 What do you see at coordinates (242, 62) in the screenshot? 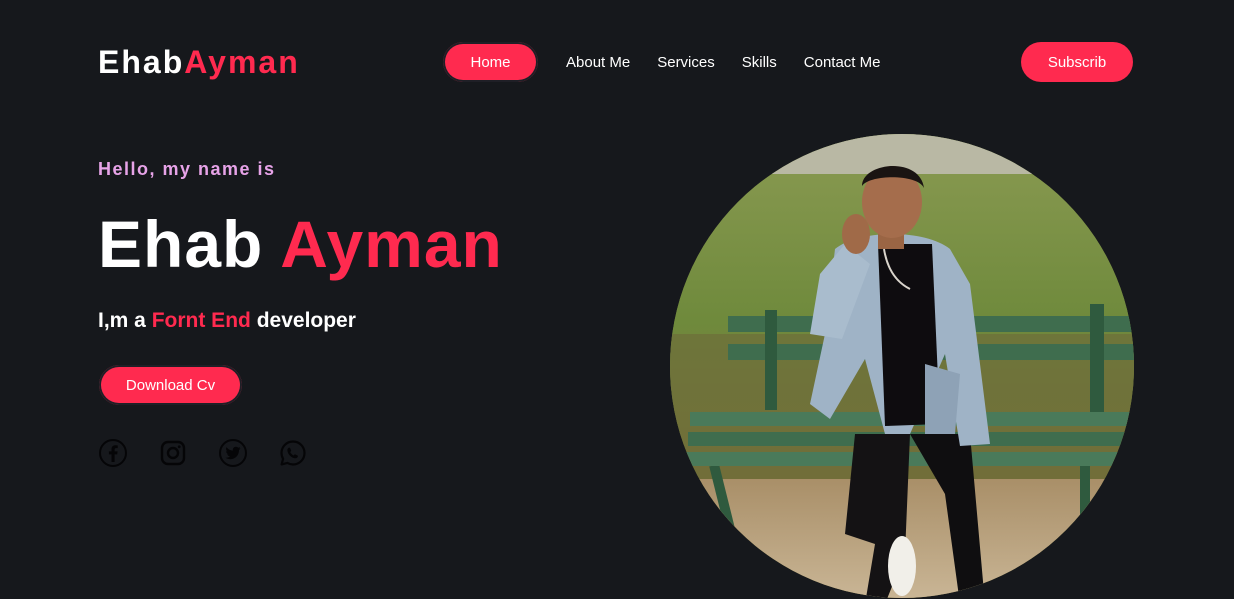
I see `logo-last-name: Ayman` at bounding box center [242, 62].